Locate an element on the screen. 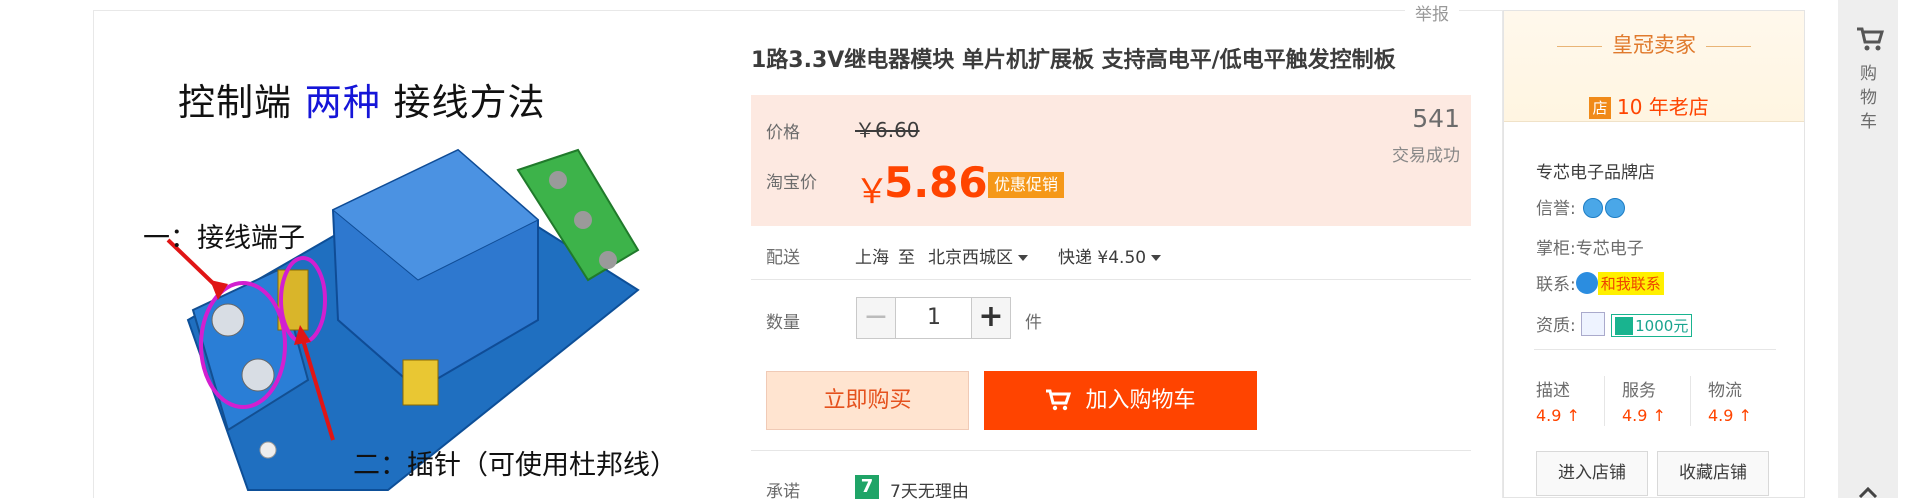  ship-from: 上海 is located at coordinates (872, 258).